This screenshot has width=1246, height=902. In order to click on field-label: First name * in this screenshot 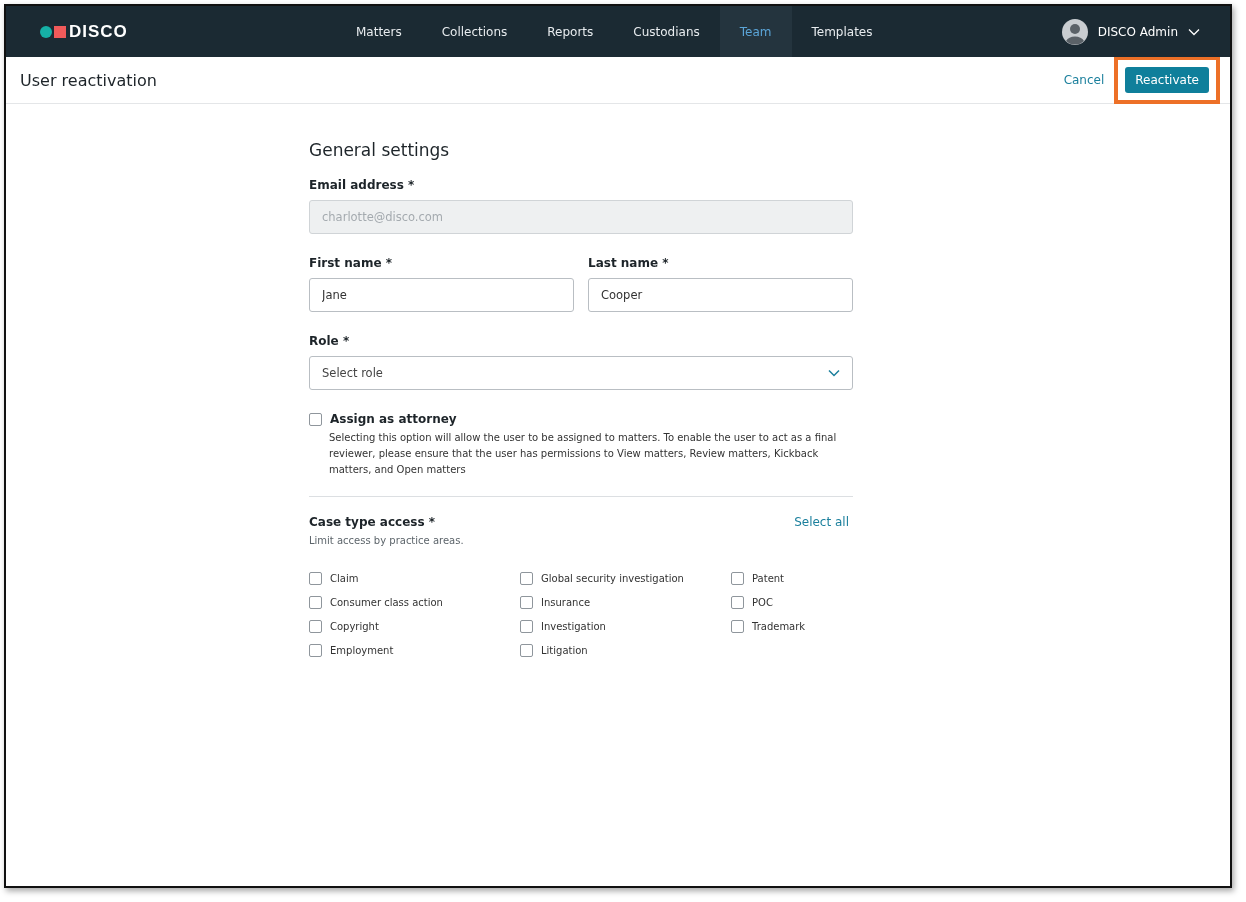, I will do `click(351, 263)`.